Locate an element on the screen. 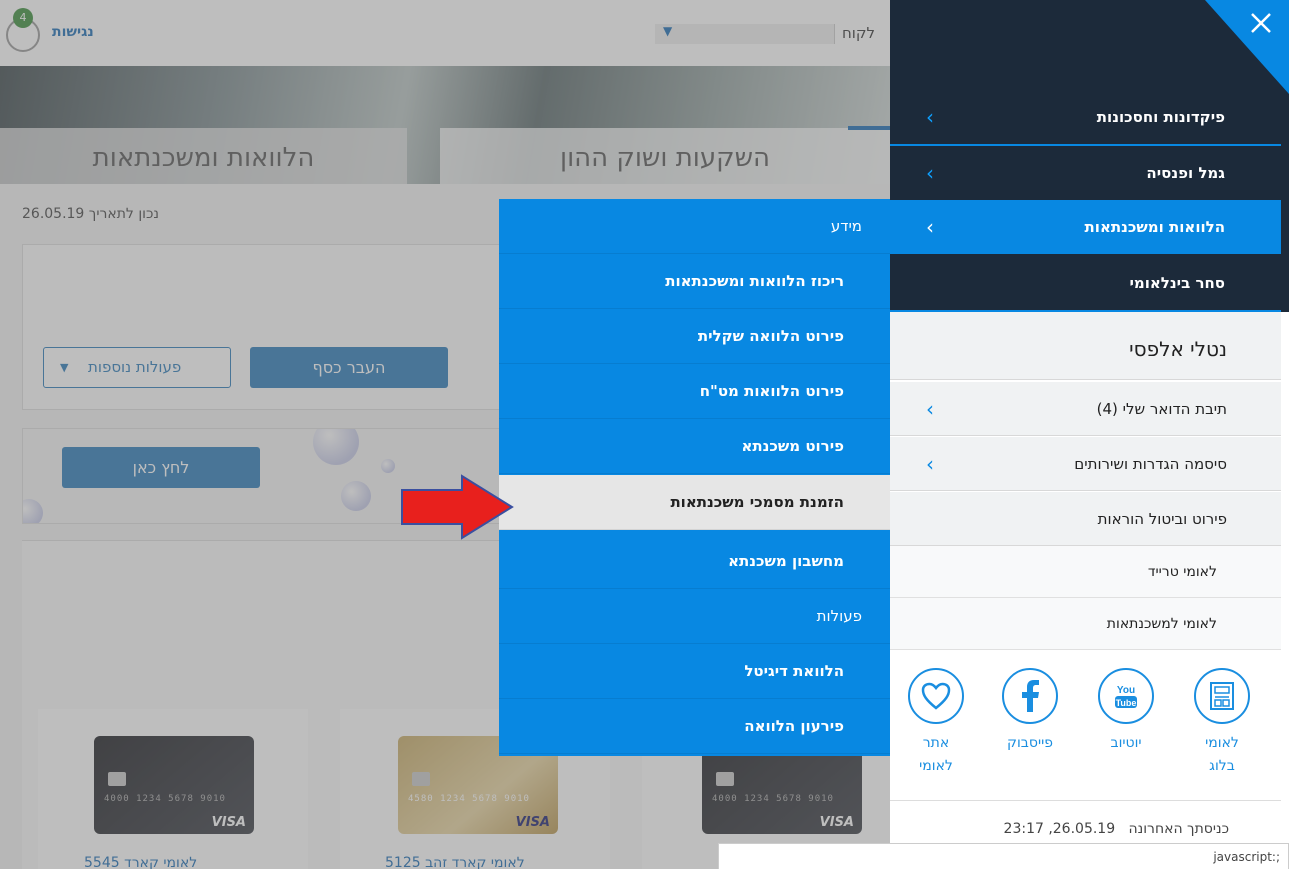  submenu-item-order-mortgage-docs: הזמנת מסמכי משכנתאות is located at coordinates (694, 502).